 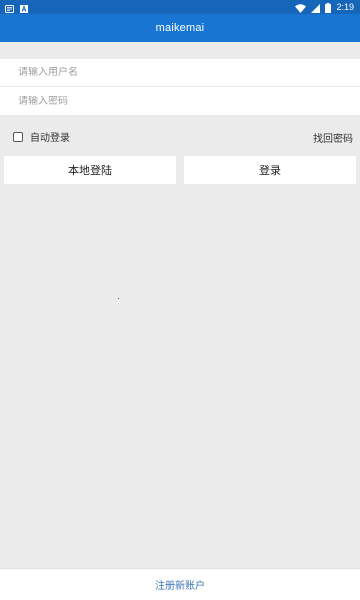 What do you see at coordinates (183, 72) in the screenshot?
I see `username-input` at bounding box center [183, 72].